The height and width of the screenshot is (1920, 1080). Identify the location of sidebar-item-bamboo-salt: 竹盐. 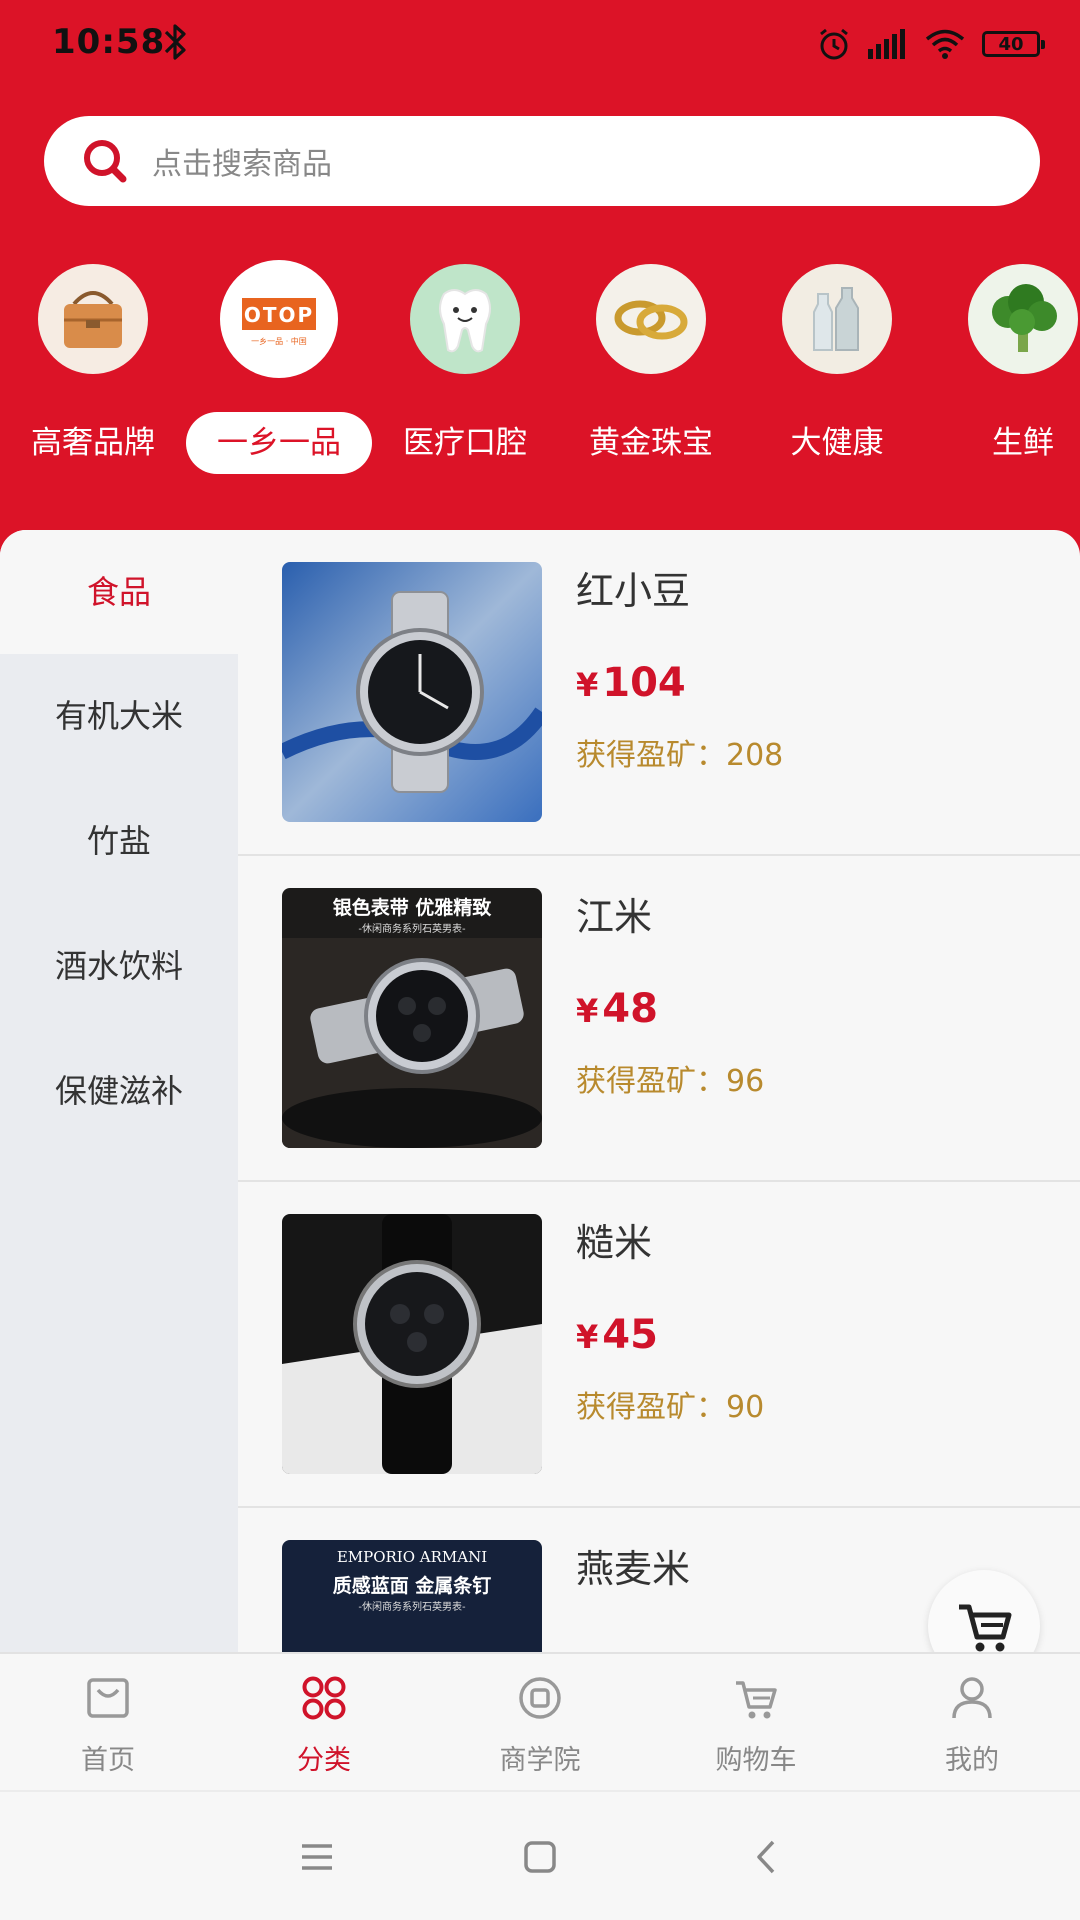
(119, 841).